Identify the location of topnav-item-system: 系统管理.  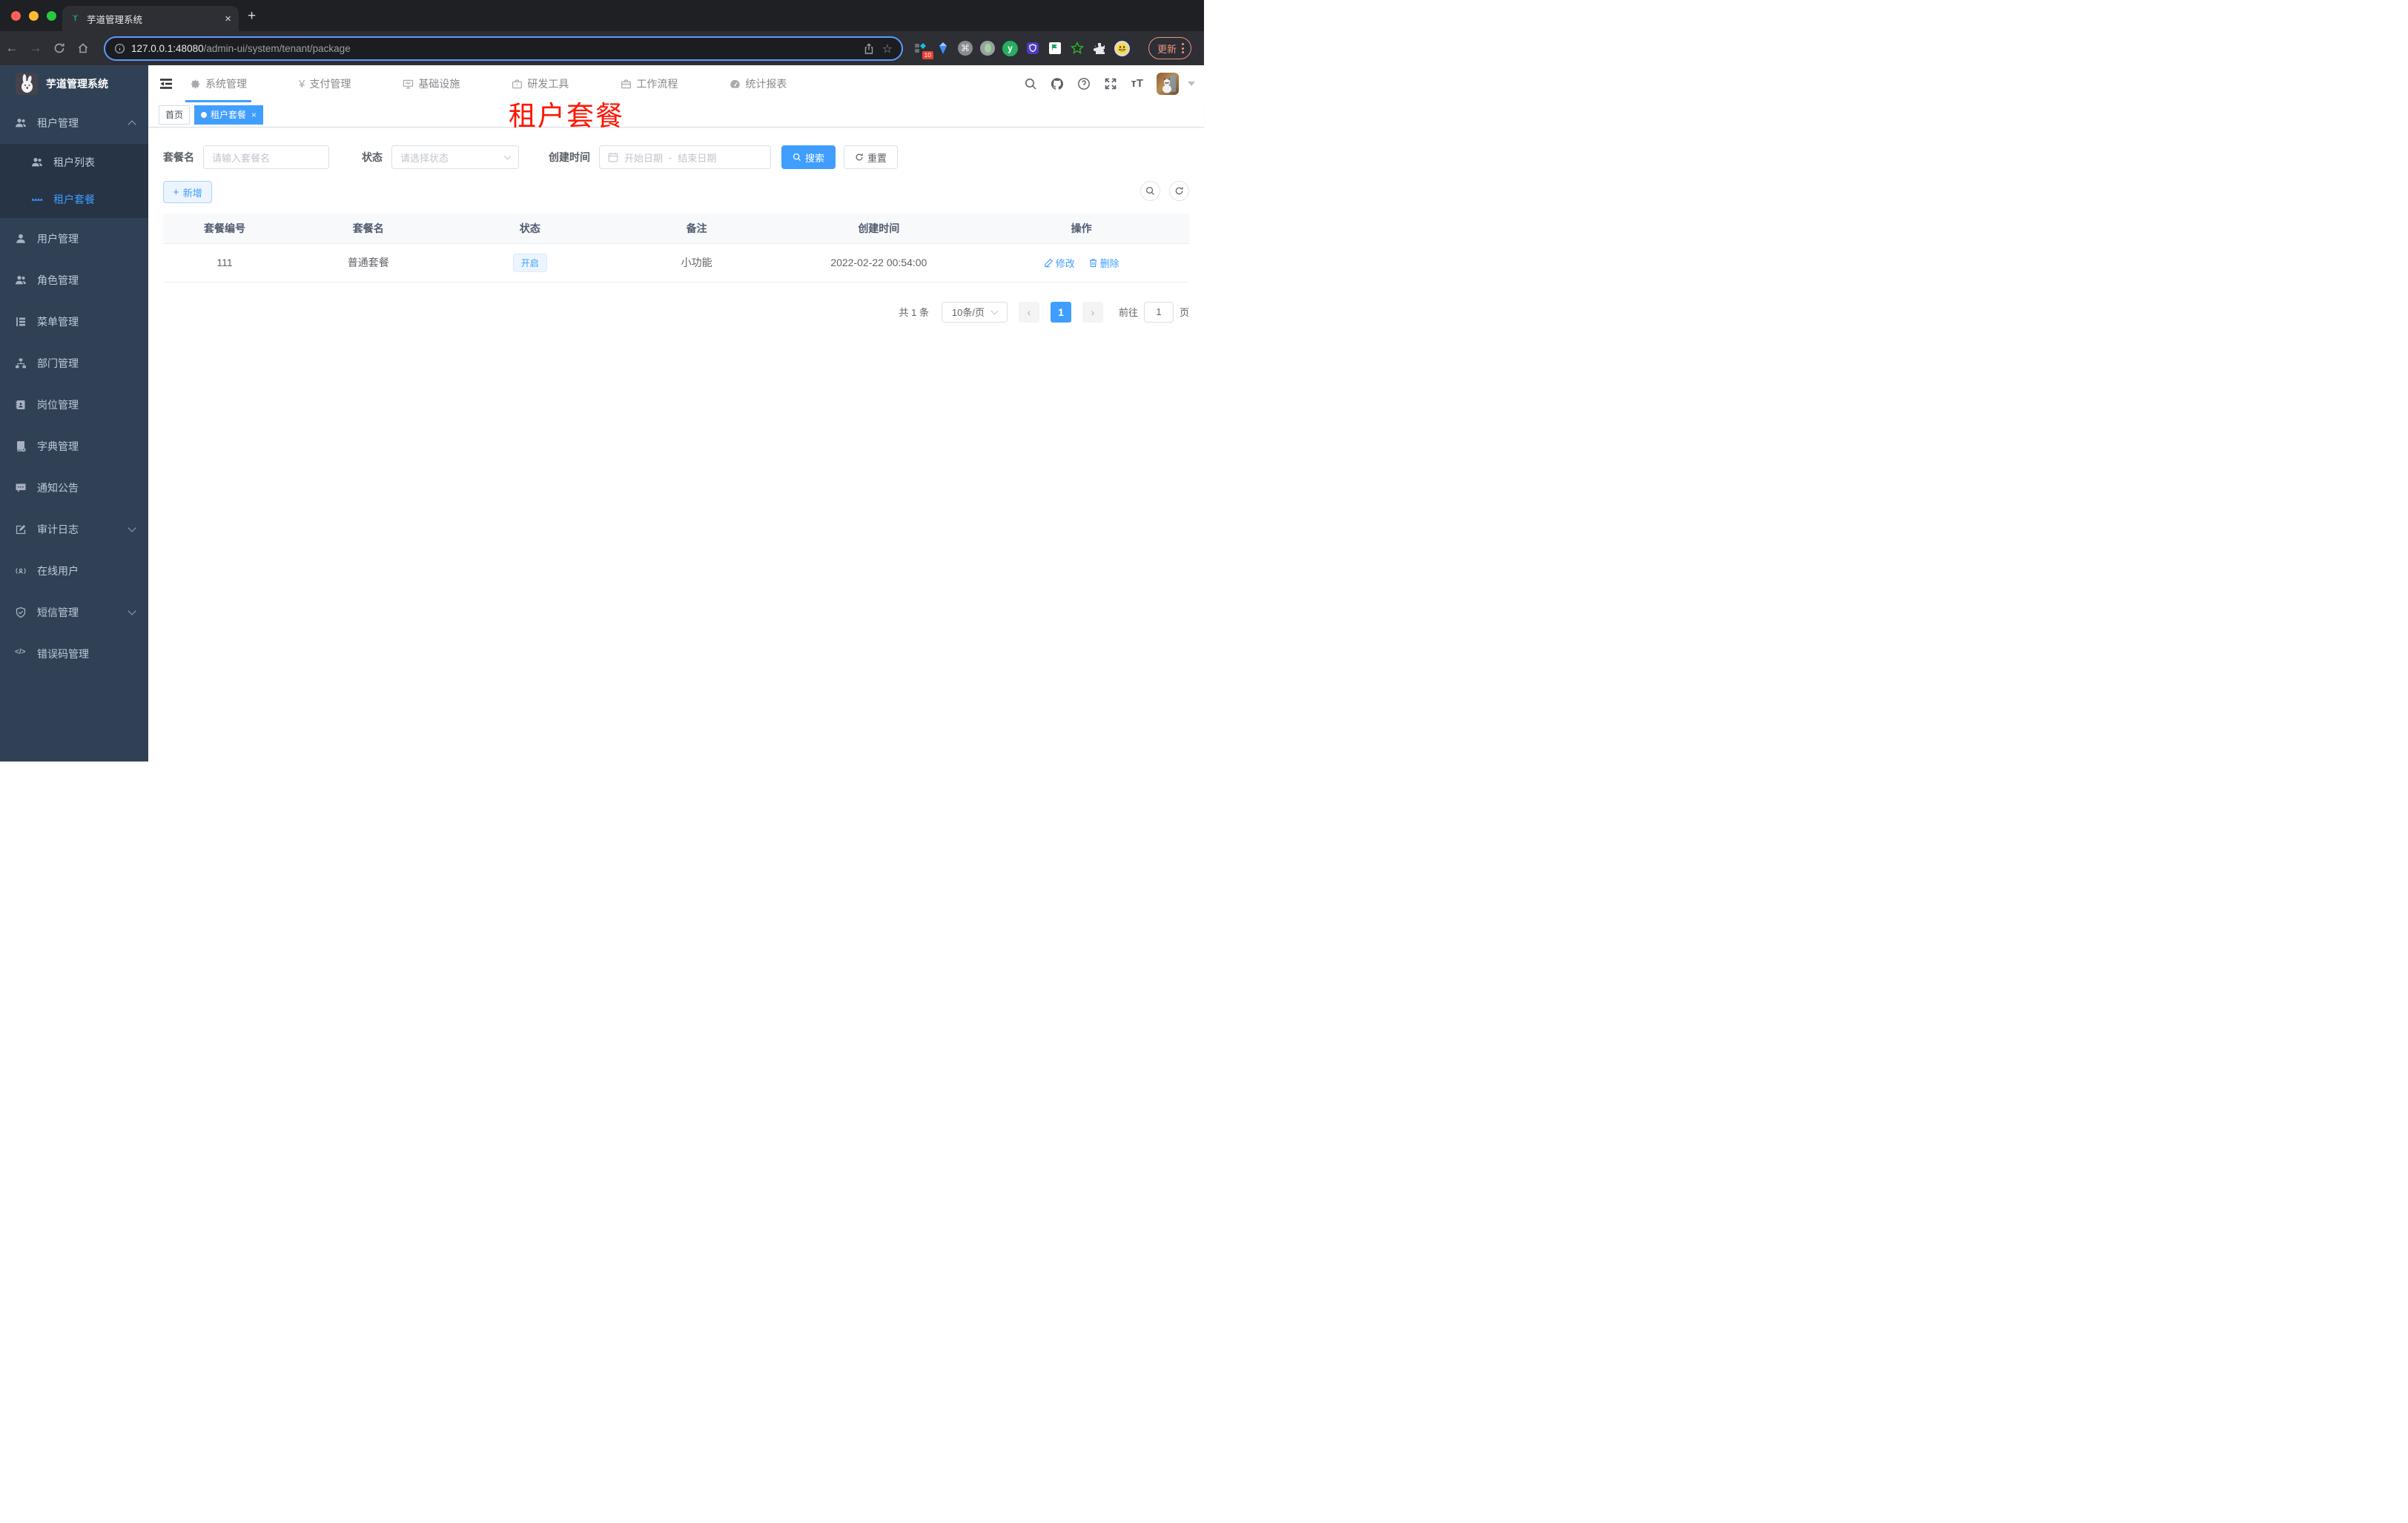
(218, 84).